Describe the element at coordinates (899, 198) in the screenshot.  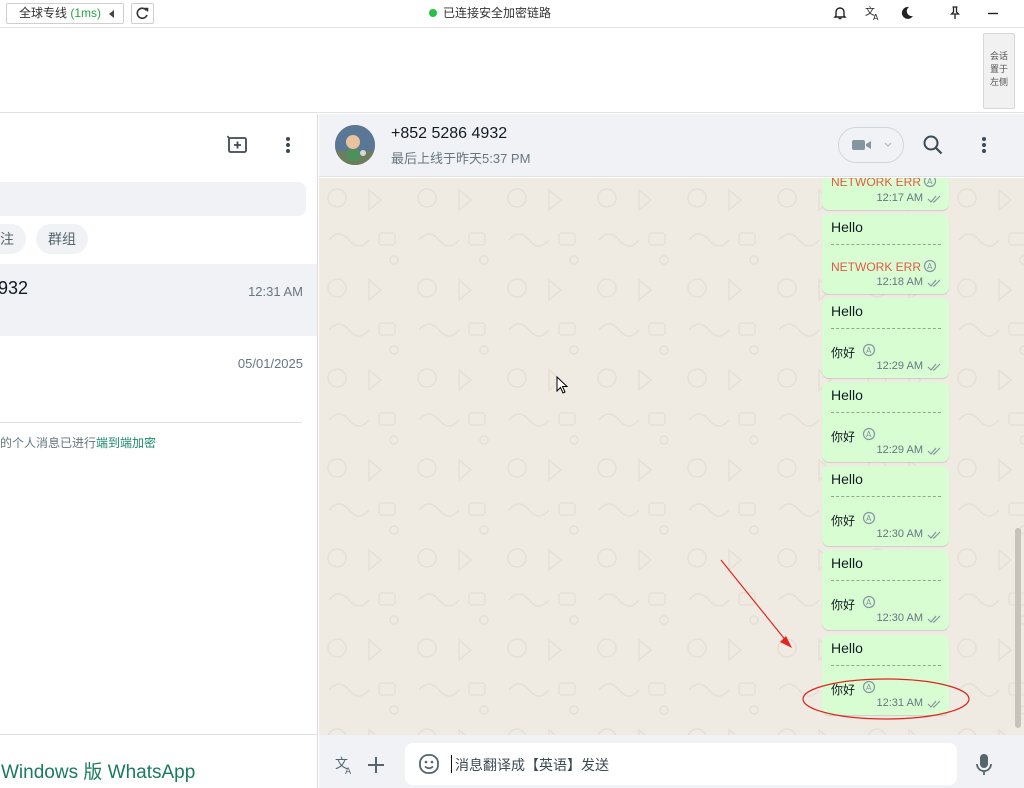
I see `message-time: 12:17 AM` at that location.